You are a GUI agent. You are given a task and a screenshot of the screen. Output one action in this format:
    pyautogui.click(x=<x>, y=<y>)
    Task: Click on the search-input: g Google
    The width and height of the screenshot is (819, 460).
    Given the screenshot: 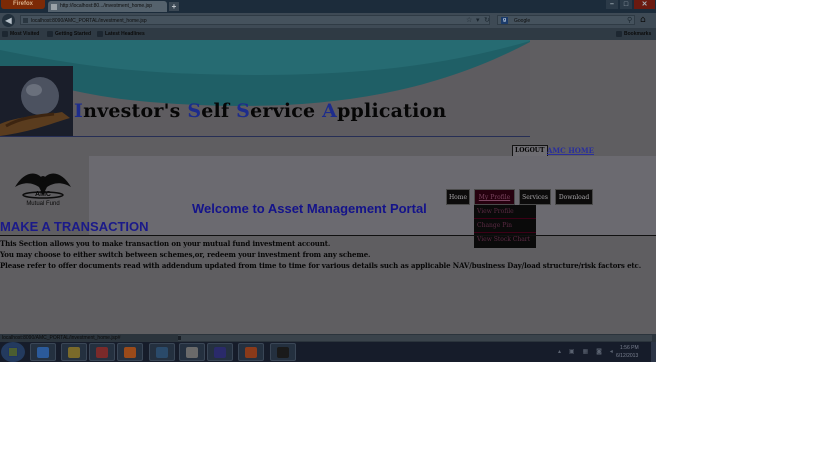 What is the action you would take?
    pyautogui.click(x=566, y=20)
    